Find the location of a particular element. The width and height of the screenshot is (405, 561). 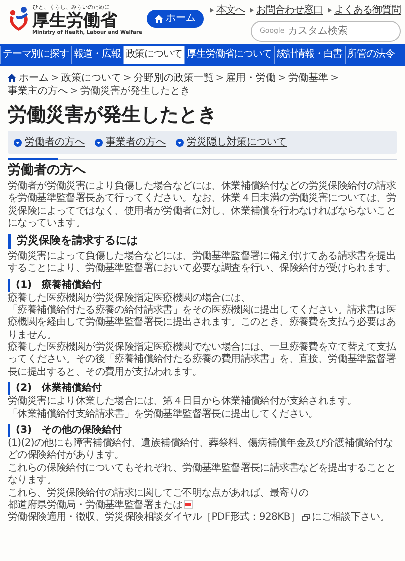

heading-number: (1) is located at coordinates (24, 285).